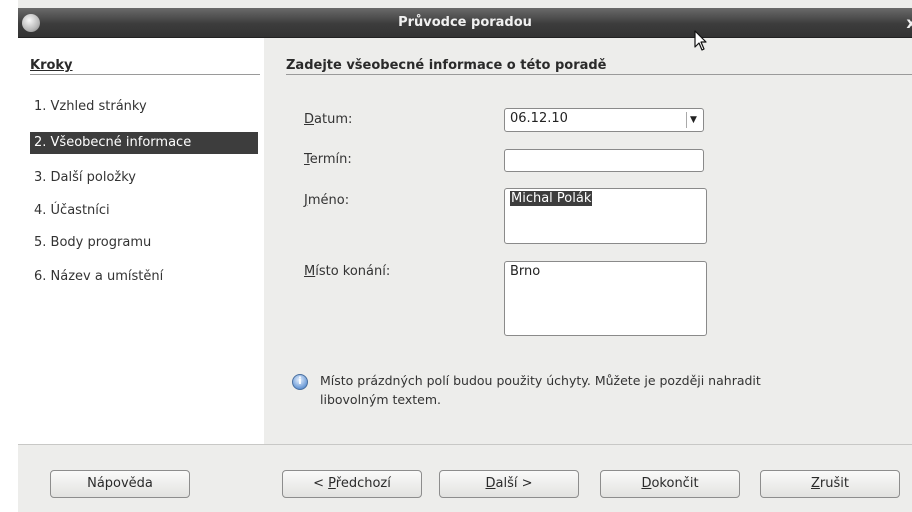  I want to click on mouse-cursor-icon, so click(700, 40).